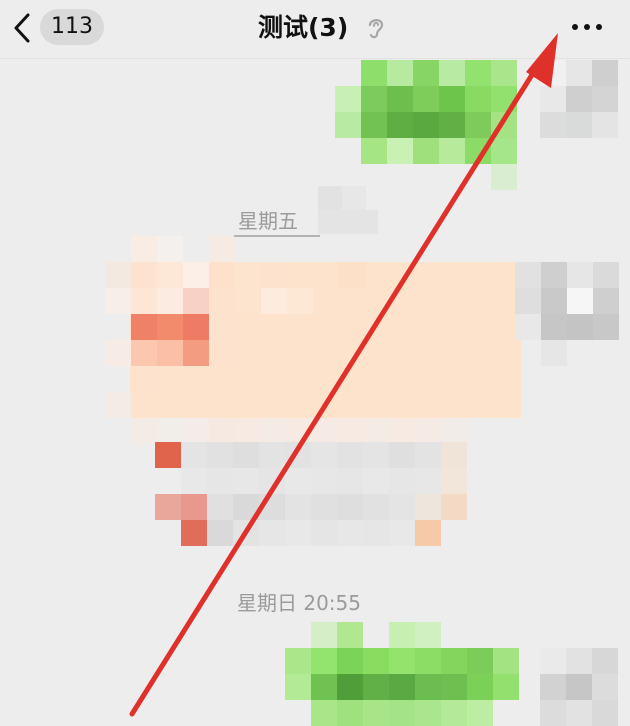 This screenshot has height=726, width=630. I want to click on unread-count-badge: 113, so click(72, 27).